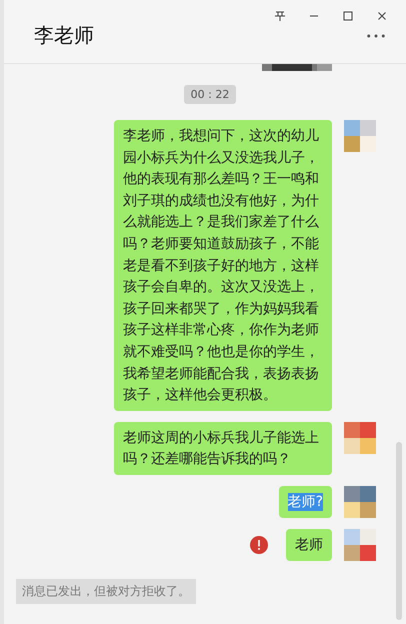  What do you see at coordinates (399, 531) in the screenshot?
I see `scrollbar` at bounding box center [399, 531].